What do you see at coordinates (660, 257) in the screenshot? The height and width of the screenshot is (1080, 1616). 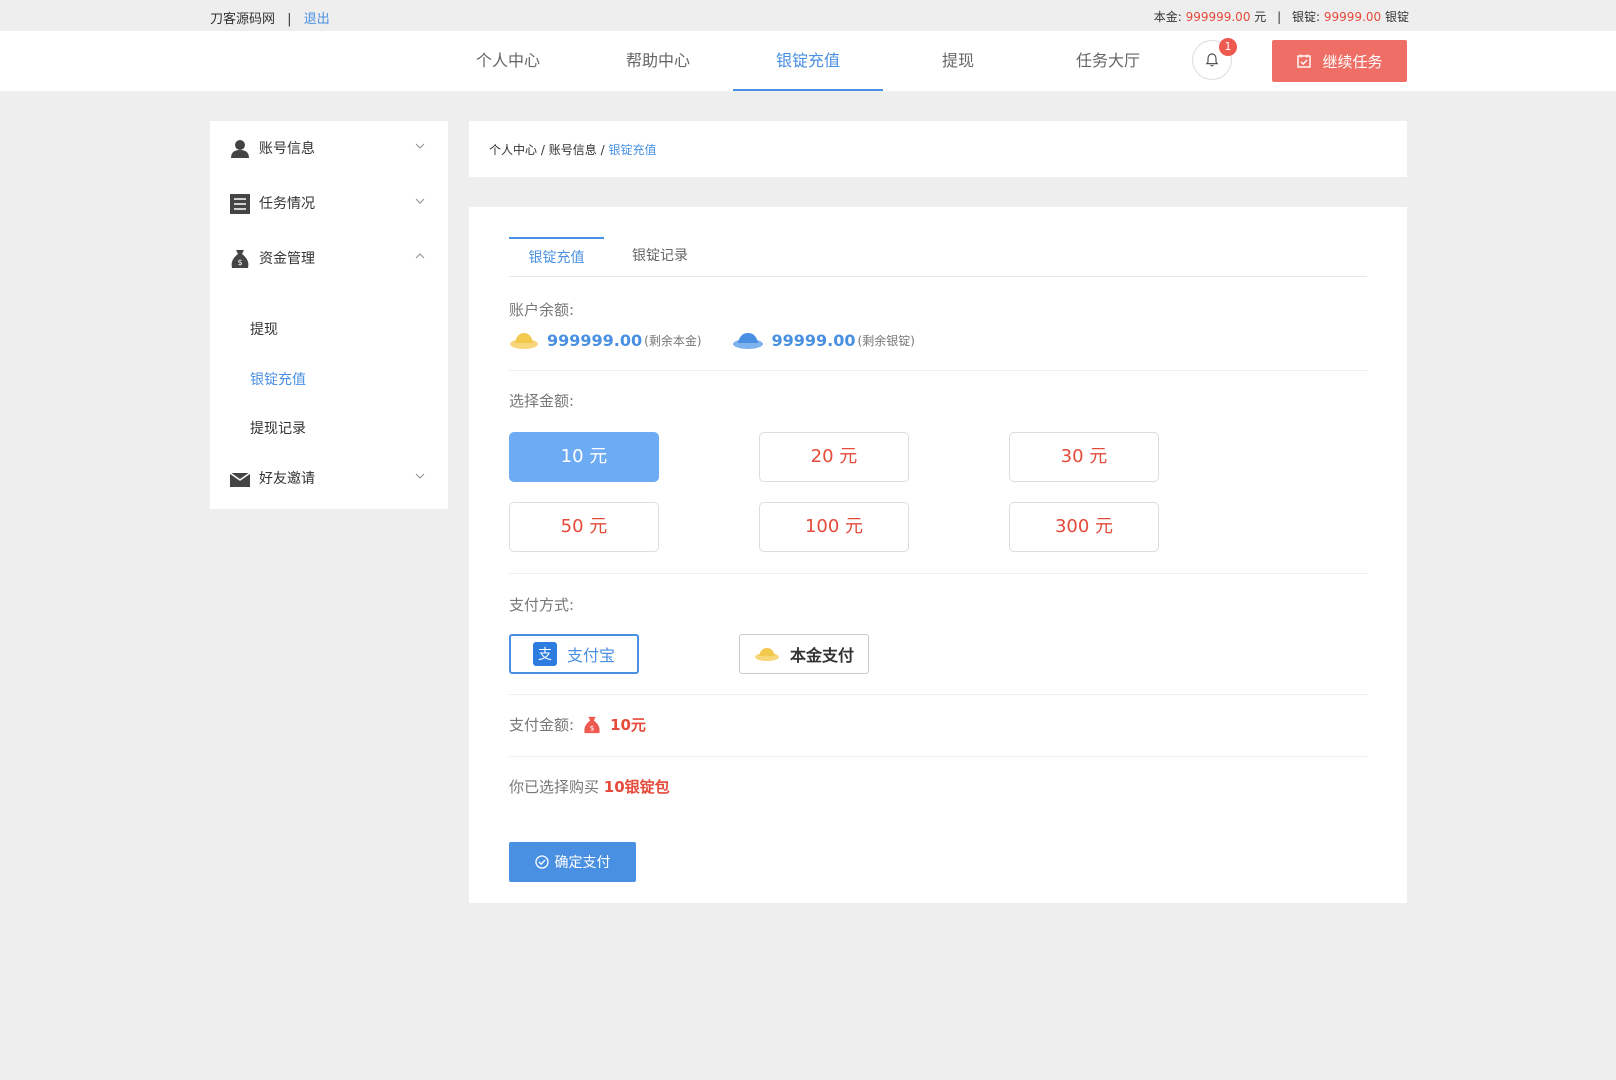 I see `tab-ingot-records: 银锭记录` at bounding box center [660, 257].